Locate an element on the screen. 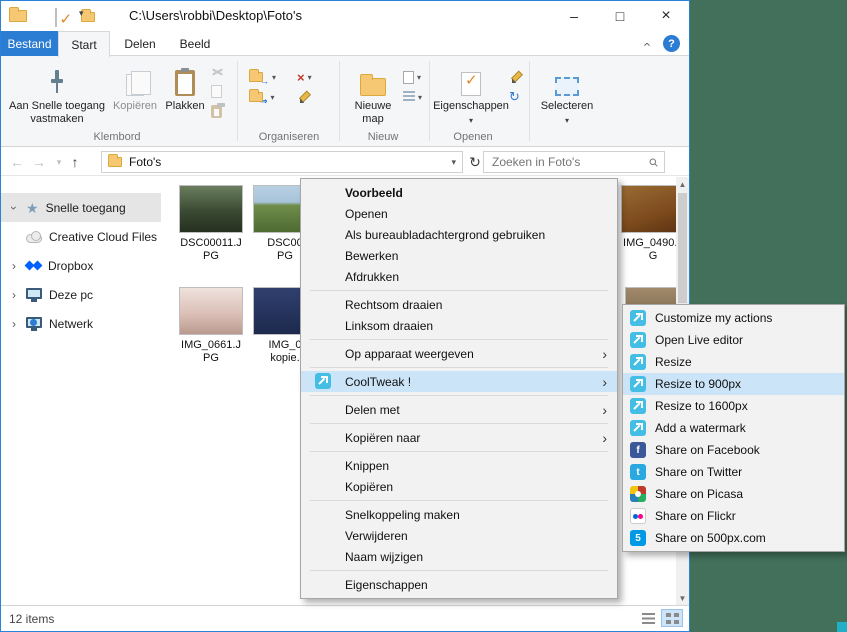 This screenshot has width=847, height=632. select-button: Selecteren ▾ is located at coordinates (567, 92).